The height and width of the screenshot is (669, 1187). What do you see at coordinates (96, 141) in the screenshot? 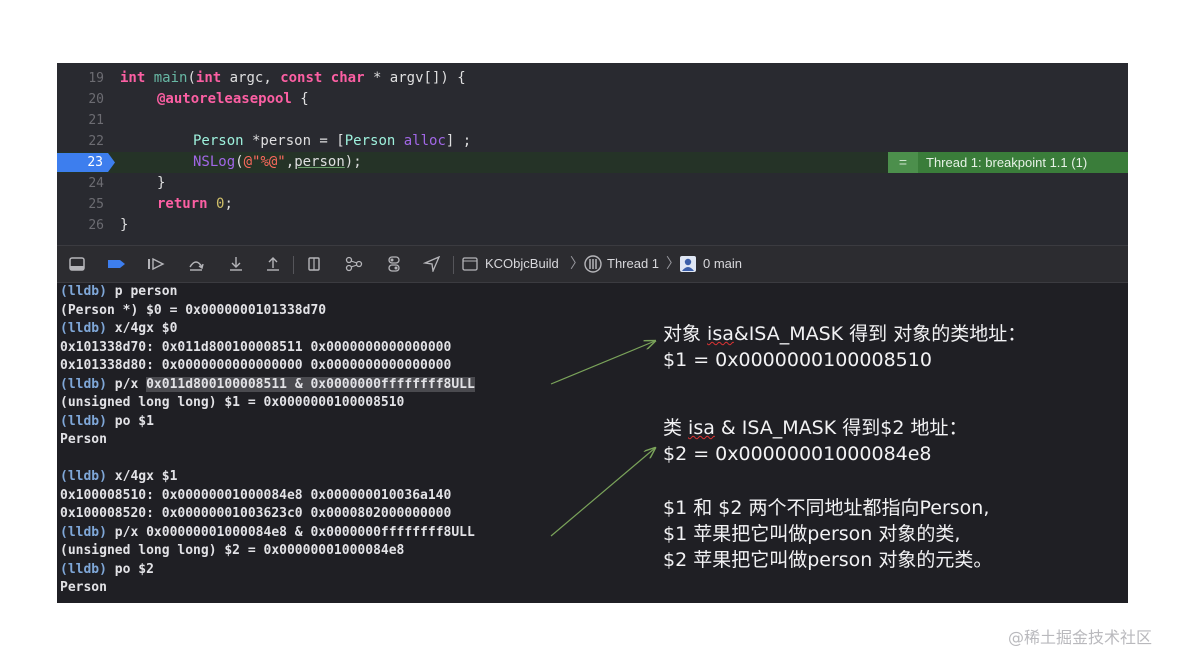
I see `line-number: 22` at bounding box center [96, 141].